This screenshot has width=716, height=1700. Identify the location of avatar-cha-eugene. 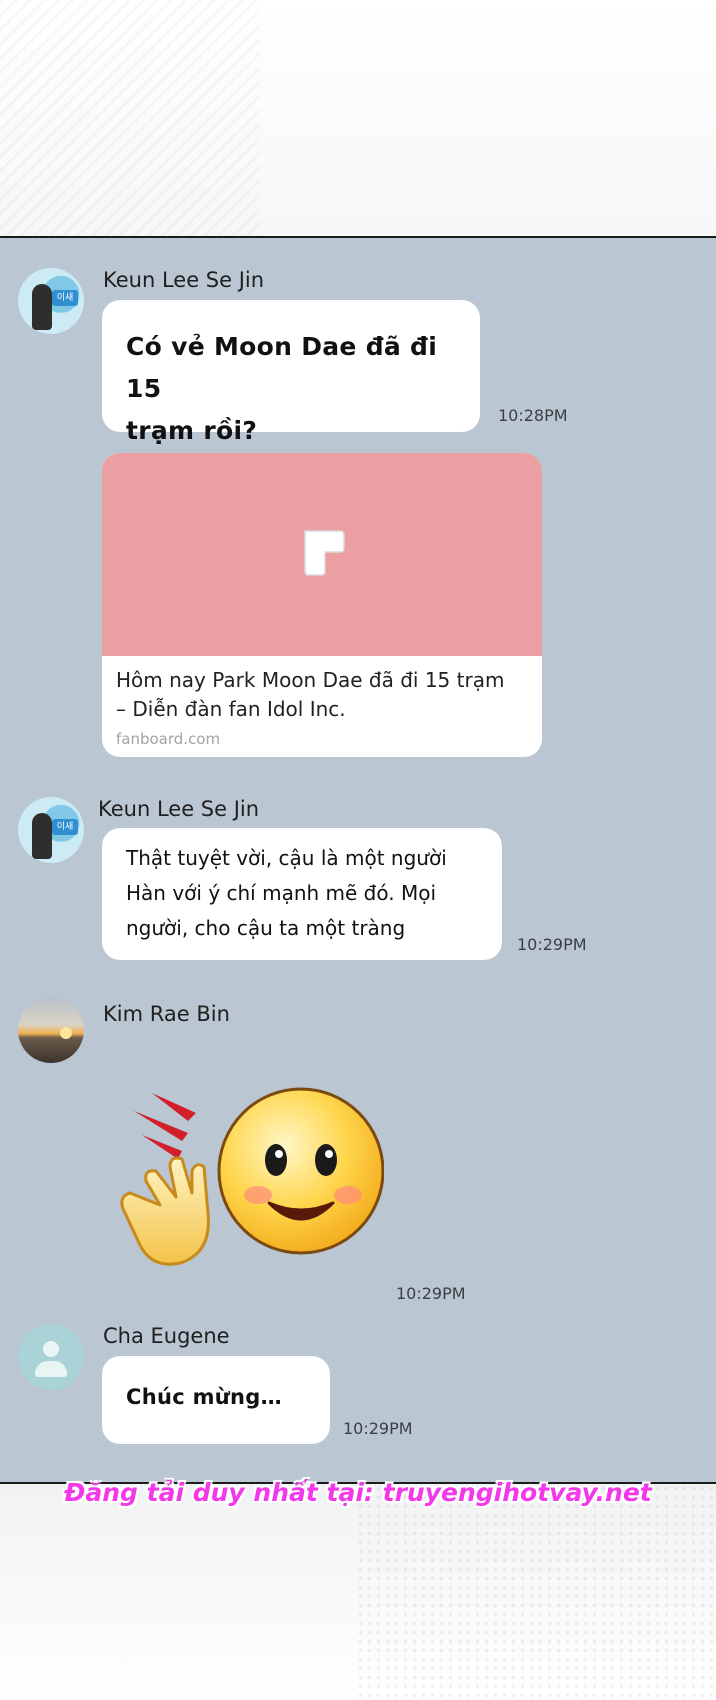
(51, 1357).